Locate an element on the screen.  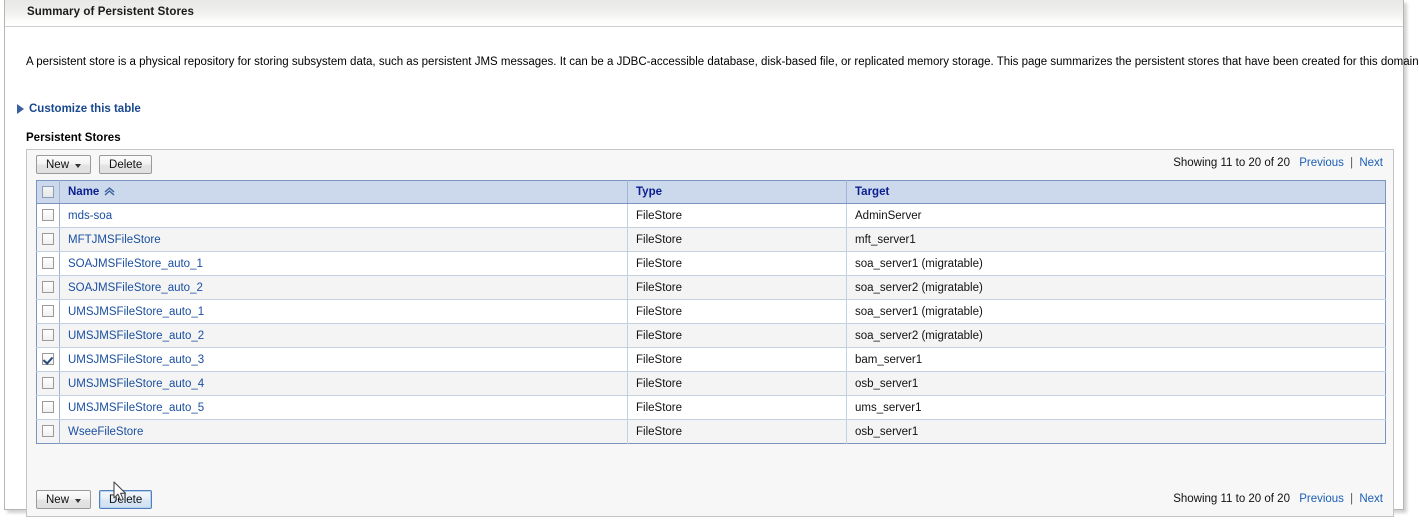
new-button-top: New is located at coordinates (64, 164).